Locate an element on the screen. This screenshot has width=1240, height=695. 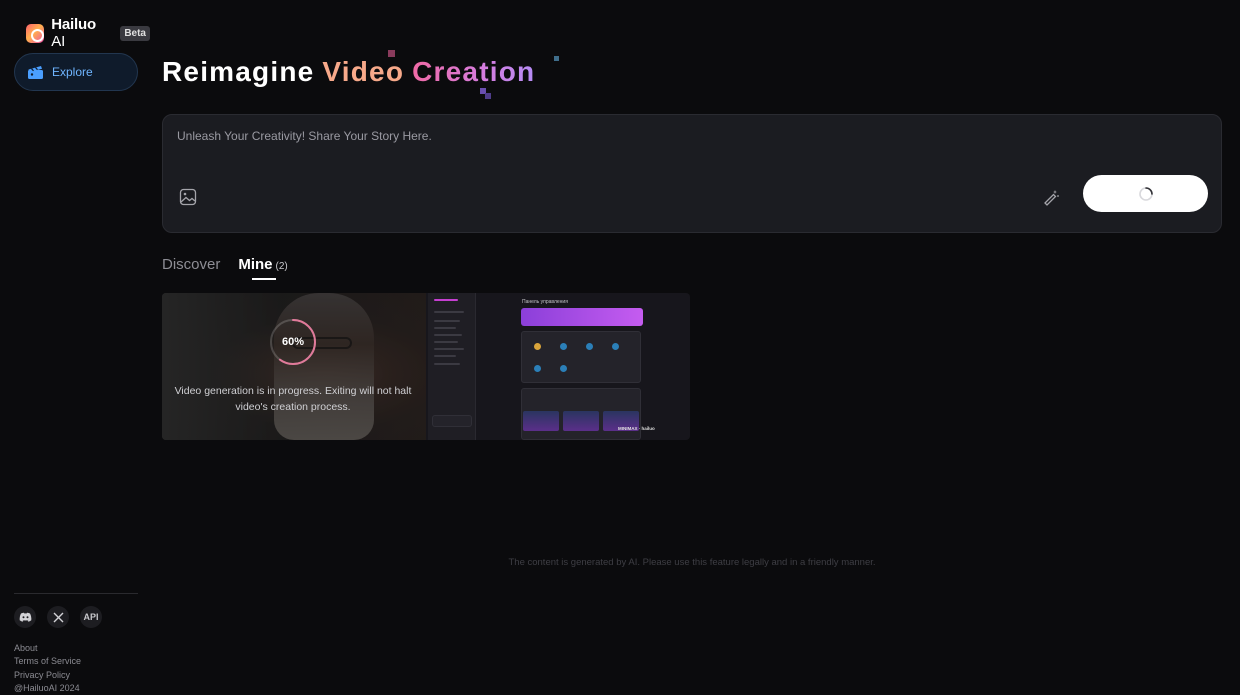
mock-brand: MINIMAX · hailuo is located at coordinates (636, 428).